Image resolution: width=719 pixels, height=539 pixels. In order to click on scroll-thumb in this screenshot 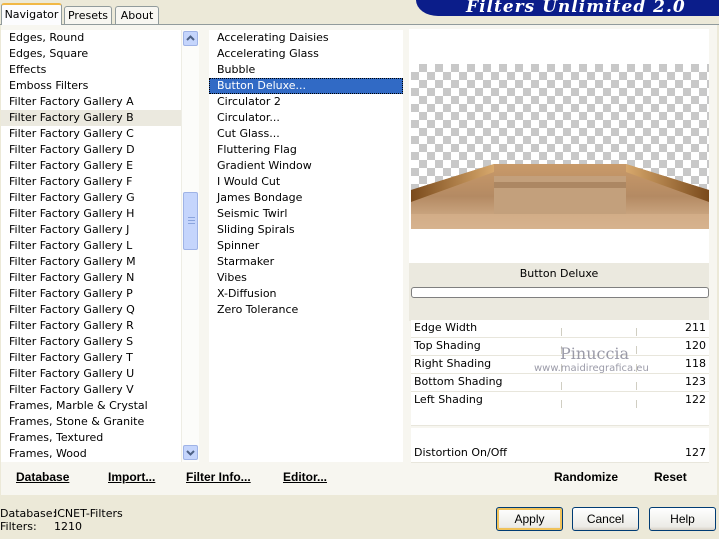, I will do `click(190, 221)`.